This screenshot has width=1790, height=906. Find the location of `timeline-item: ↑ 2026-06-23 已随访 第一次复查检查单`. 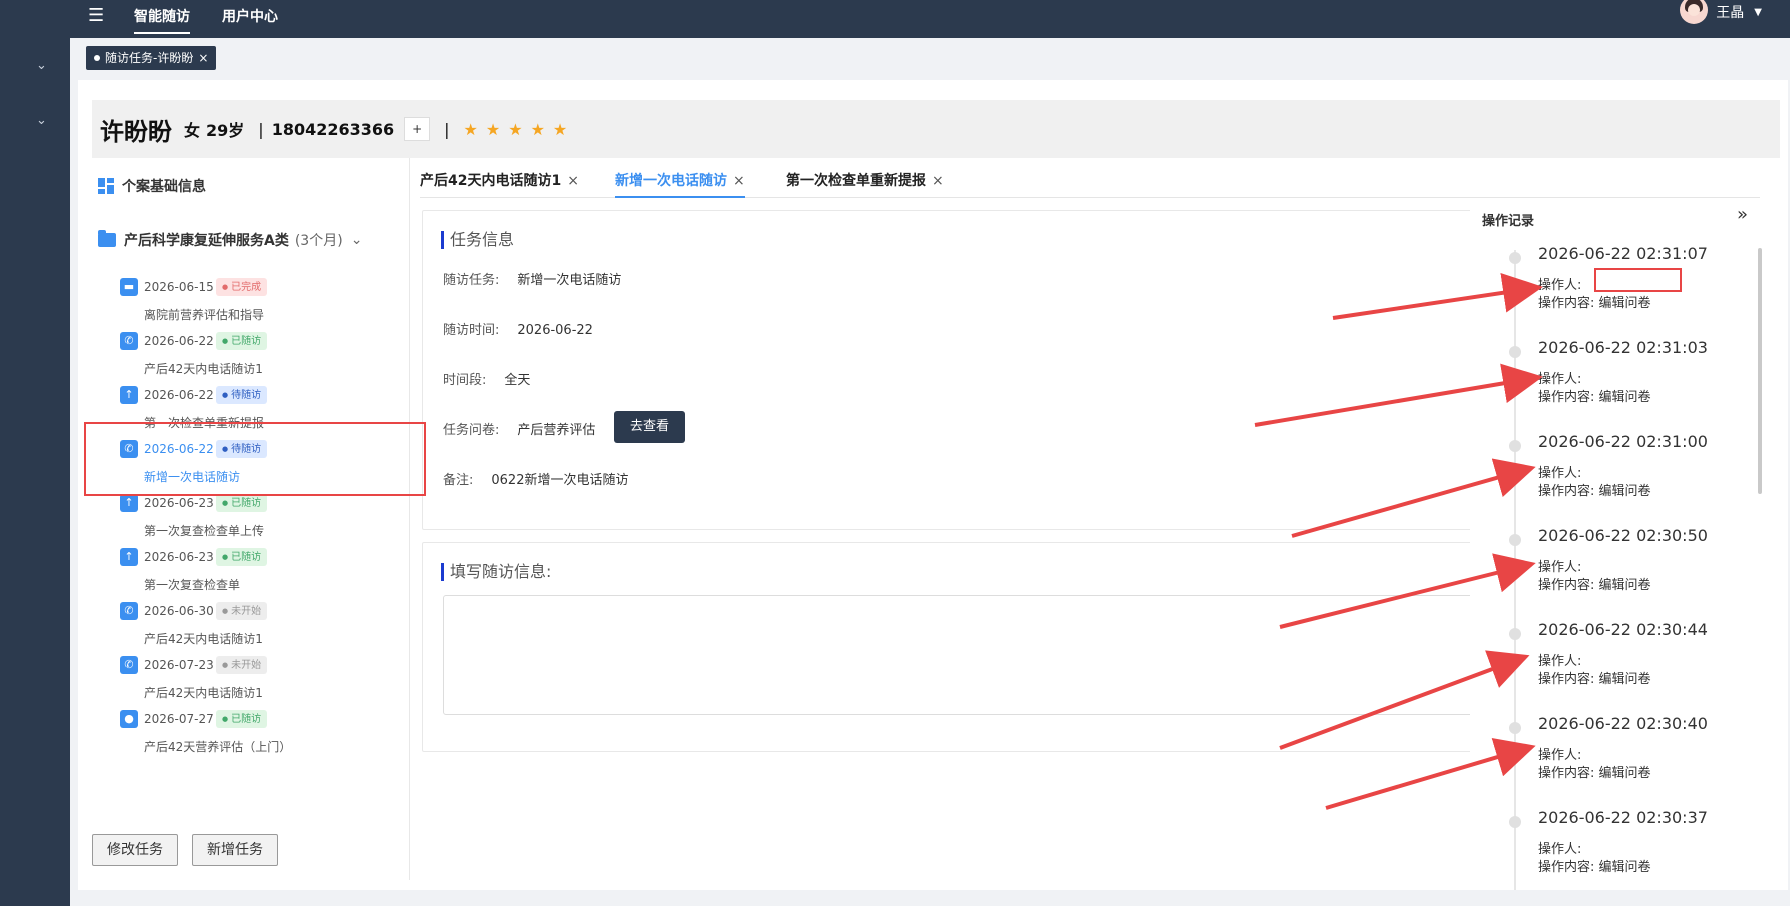

timeline-item: ↑ 2026-06-23 已随访 第一次复查检查单 is located at coordinates (251, 569).